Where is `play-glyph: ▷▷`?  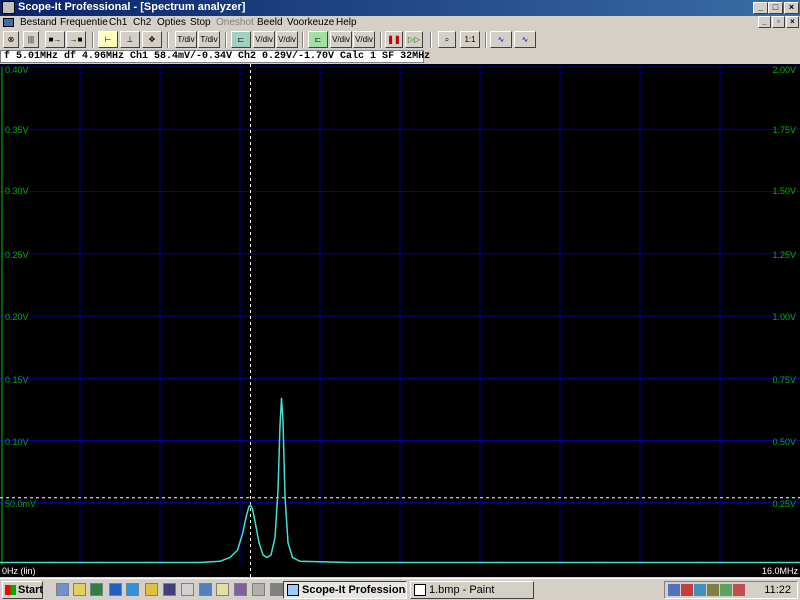
play-glyph: ▷▷ is located at coordinates (414, 39).